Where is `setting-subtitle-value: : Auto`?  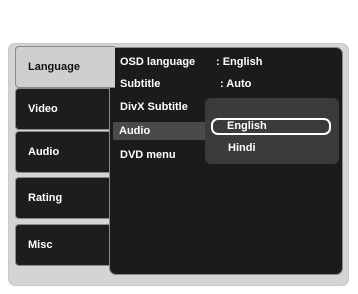 setting-subtitle-value: : Auto is located at coordinates (236, 84).